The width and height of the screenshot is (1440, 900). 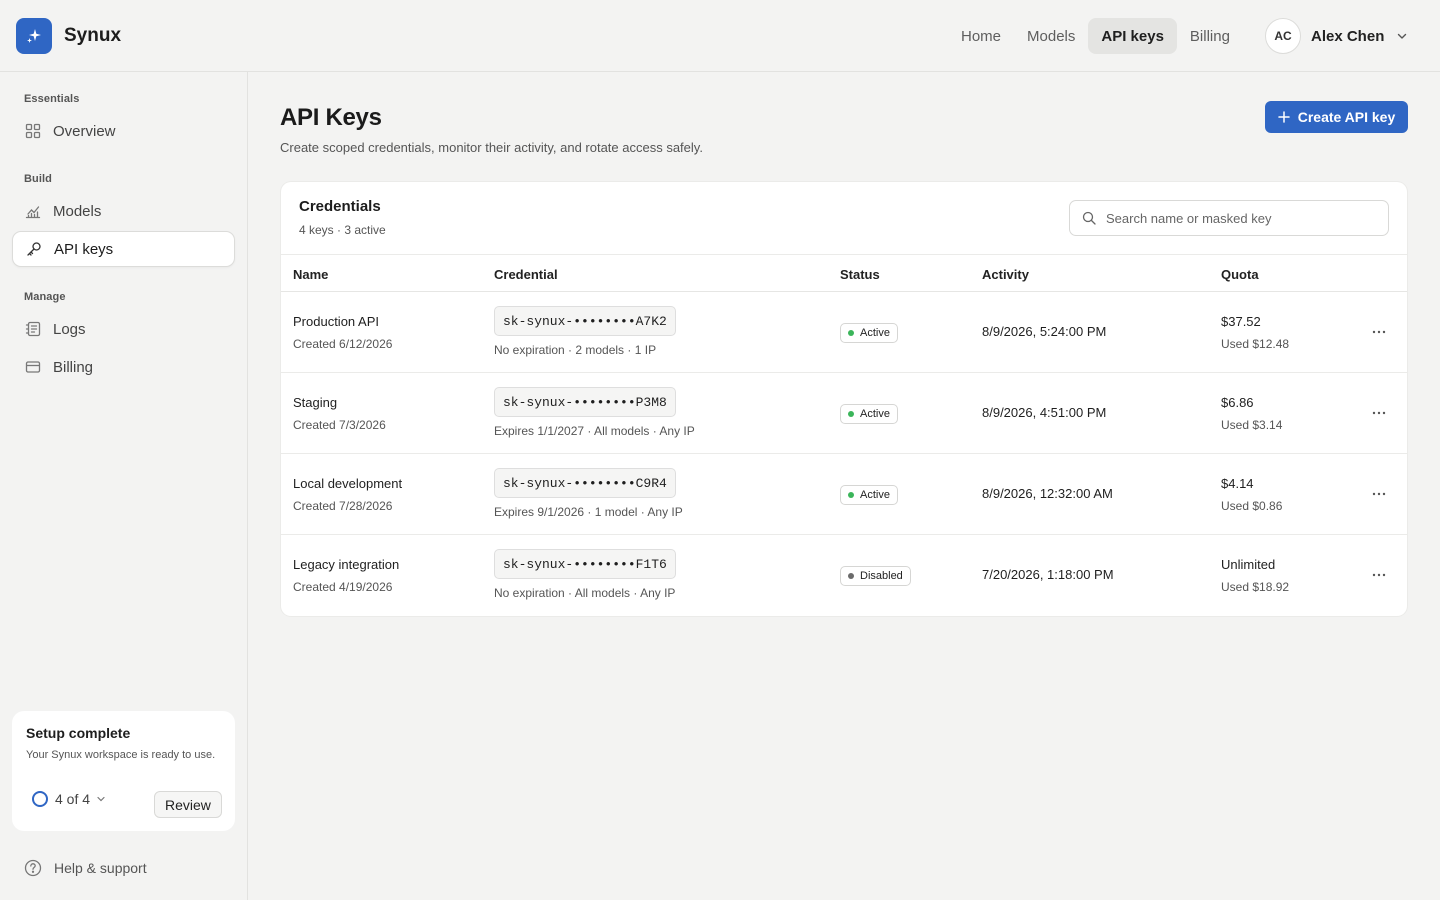 I want to click on column-header-name: Name, so click(x=310, y=274).